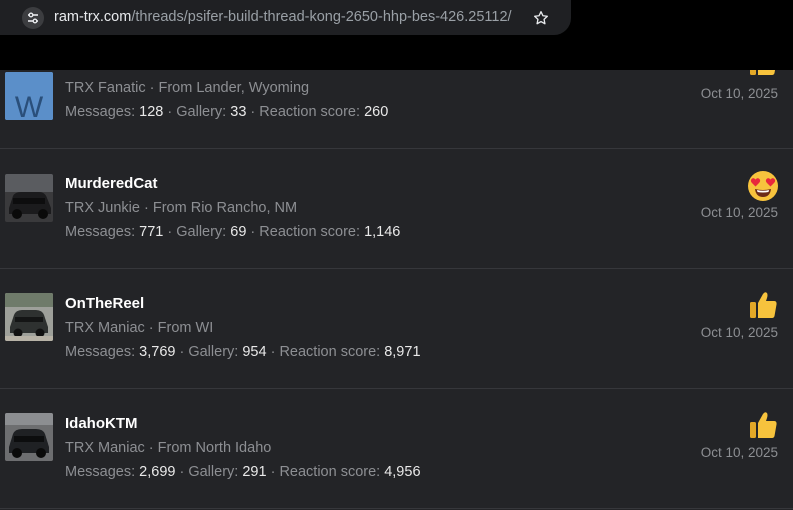 The width and height of the screenshot is (793, 510). Describe the element at coordinates (244, 208) in the screenshot. I see `user-location: Rio Rancho, NM` at that location.